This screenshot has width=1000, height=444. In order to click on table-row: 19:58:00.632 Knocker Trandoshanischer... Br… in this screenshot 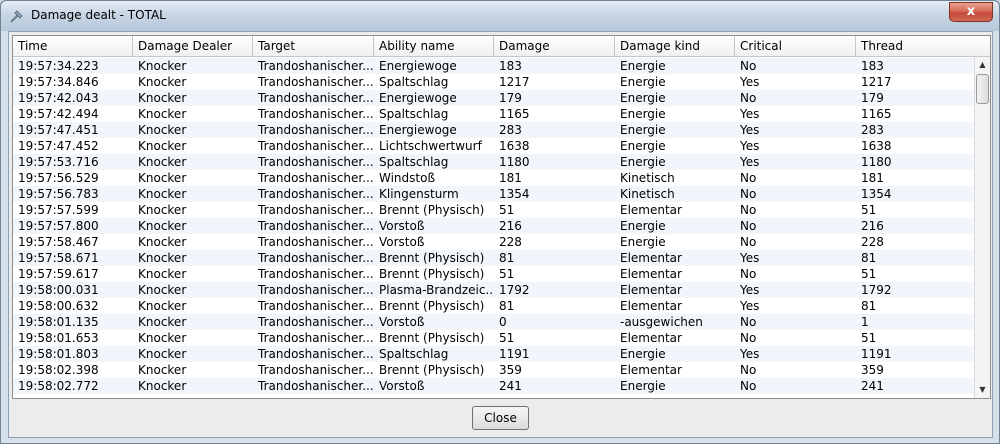, I will do `click(494, 306)`.